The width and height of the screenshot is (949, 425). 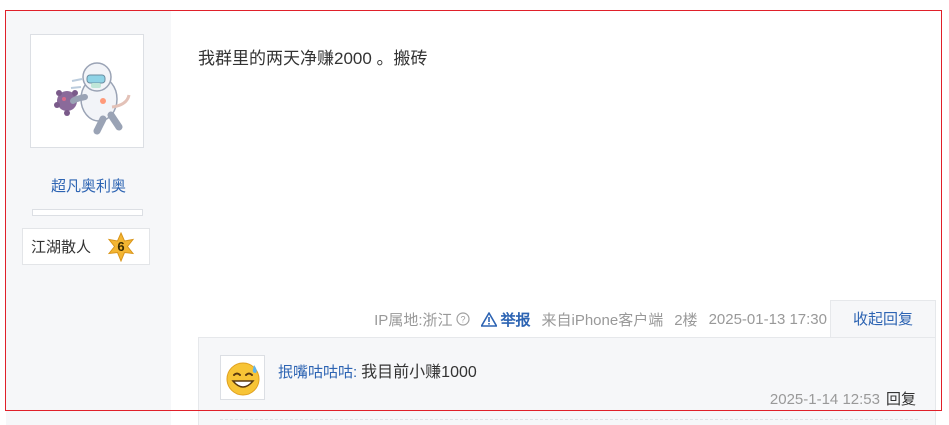 I want to click on level-star-icon: 6, so click(x=121, y=246).